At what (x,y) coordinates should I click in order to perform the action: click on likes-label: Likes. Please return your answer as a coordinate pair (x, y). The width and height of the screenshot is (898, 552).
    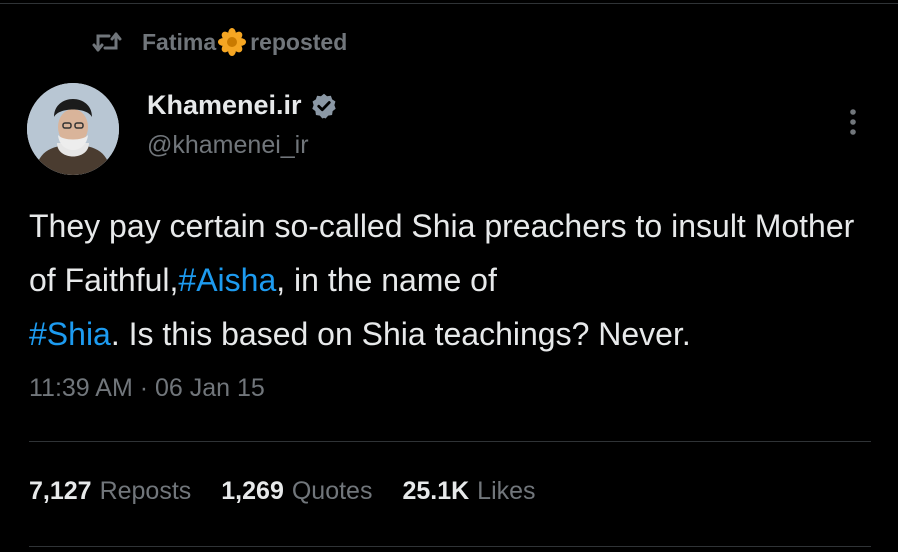
    Looking at the image, I should click on (506, 491).